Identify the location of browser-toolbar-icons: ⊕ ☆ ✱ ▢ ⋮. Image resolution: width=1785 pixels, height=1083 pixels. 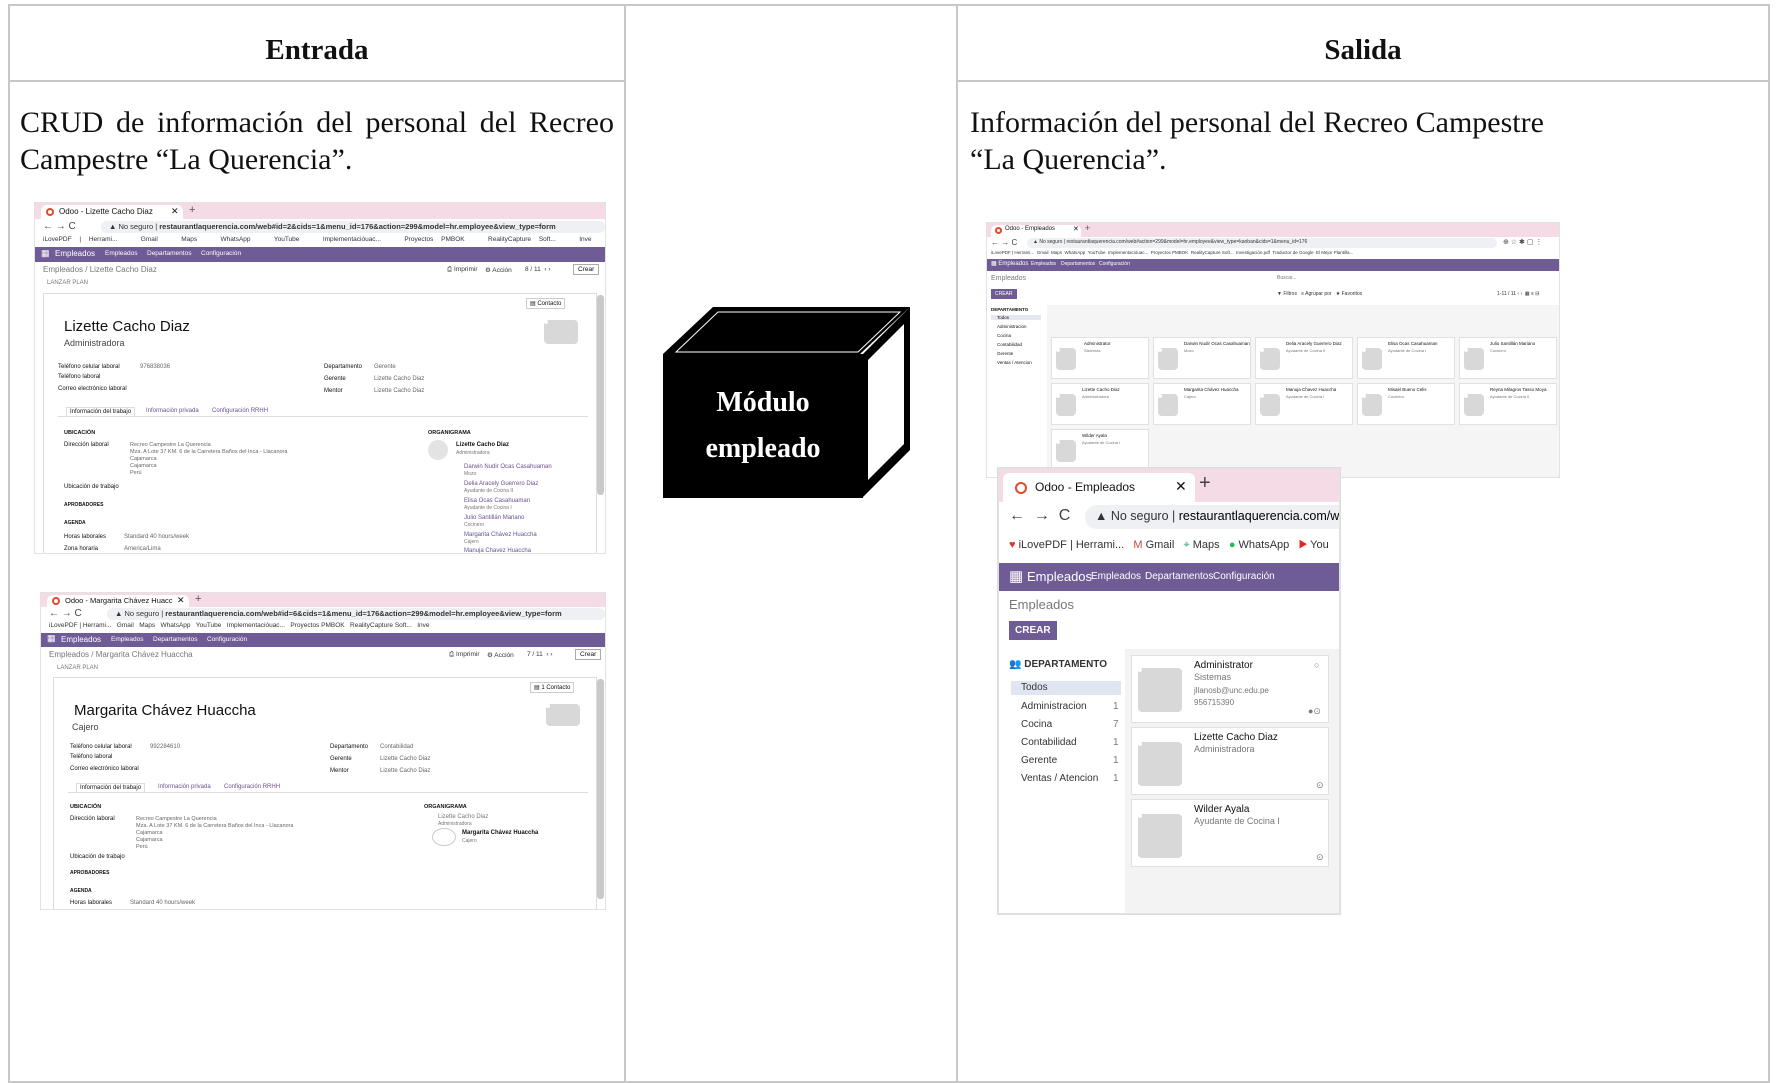
(1522, 242).